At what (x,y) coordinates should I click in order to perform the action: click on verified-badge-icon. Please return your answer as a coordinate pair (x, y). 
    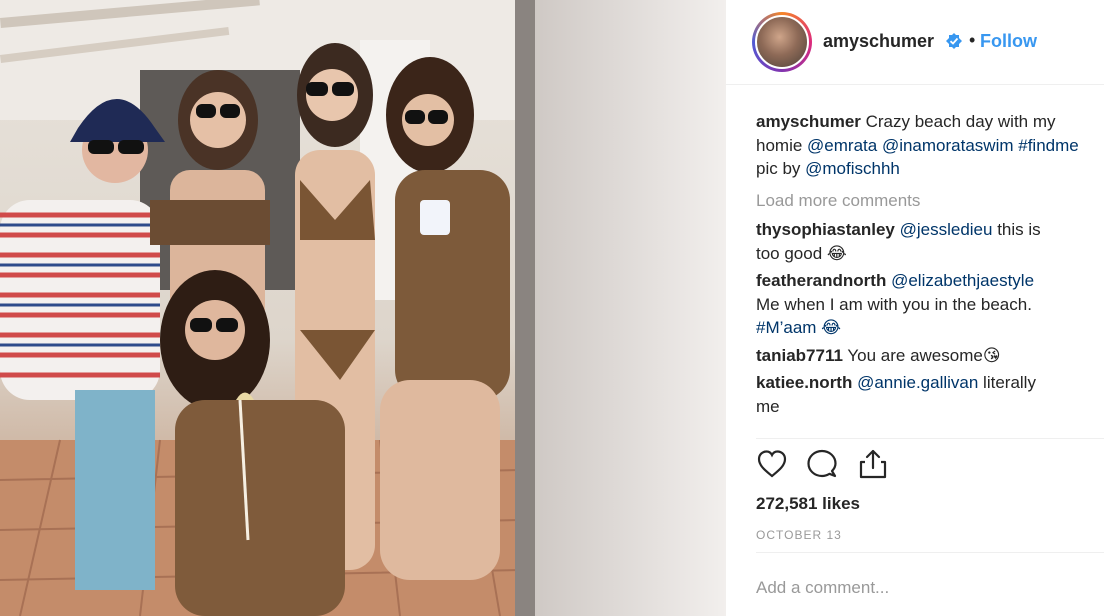
    Looking at the image, I should click on (954, 41).